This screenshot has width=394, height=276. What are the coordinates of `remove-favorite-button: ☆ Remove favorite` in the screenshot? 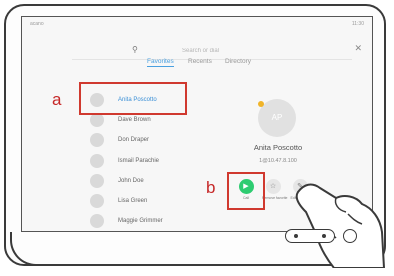 It's located at (275, 189).